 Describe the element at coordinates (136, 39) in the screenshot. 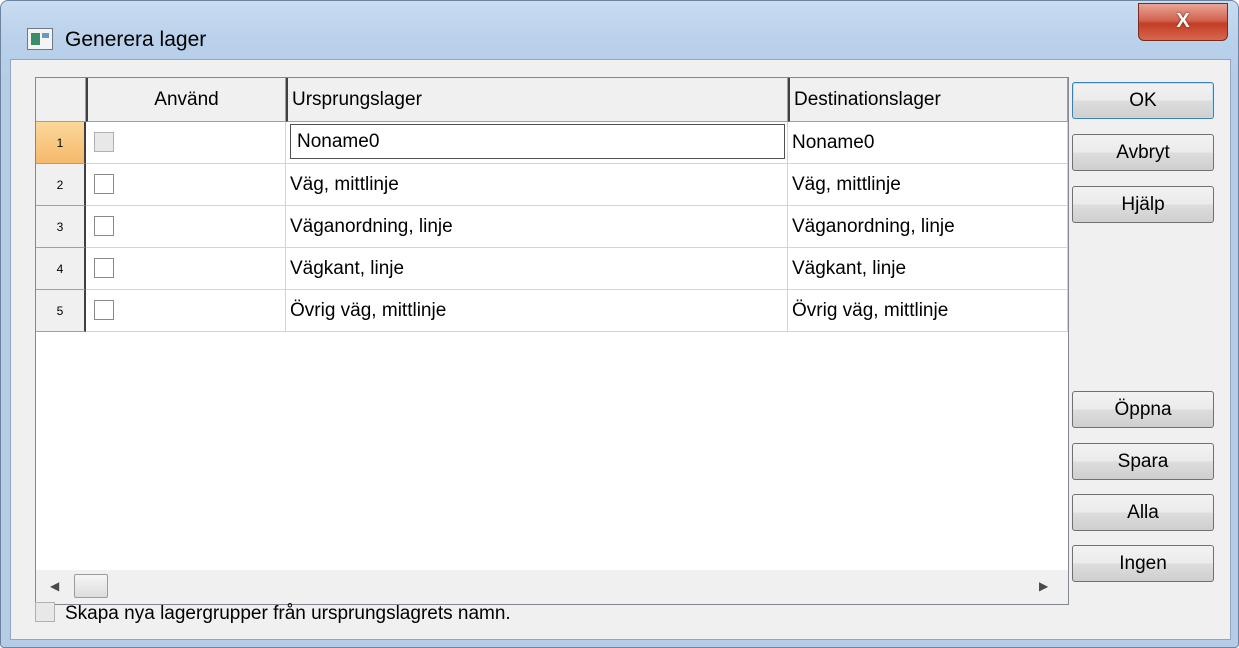

I see `window-title: Generera lager` at that location.